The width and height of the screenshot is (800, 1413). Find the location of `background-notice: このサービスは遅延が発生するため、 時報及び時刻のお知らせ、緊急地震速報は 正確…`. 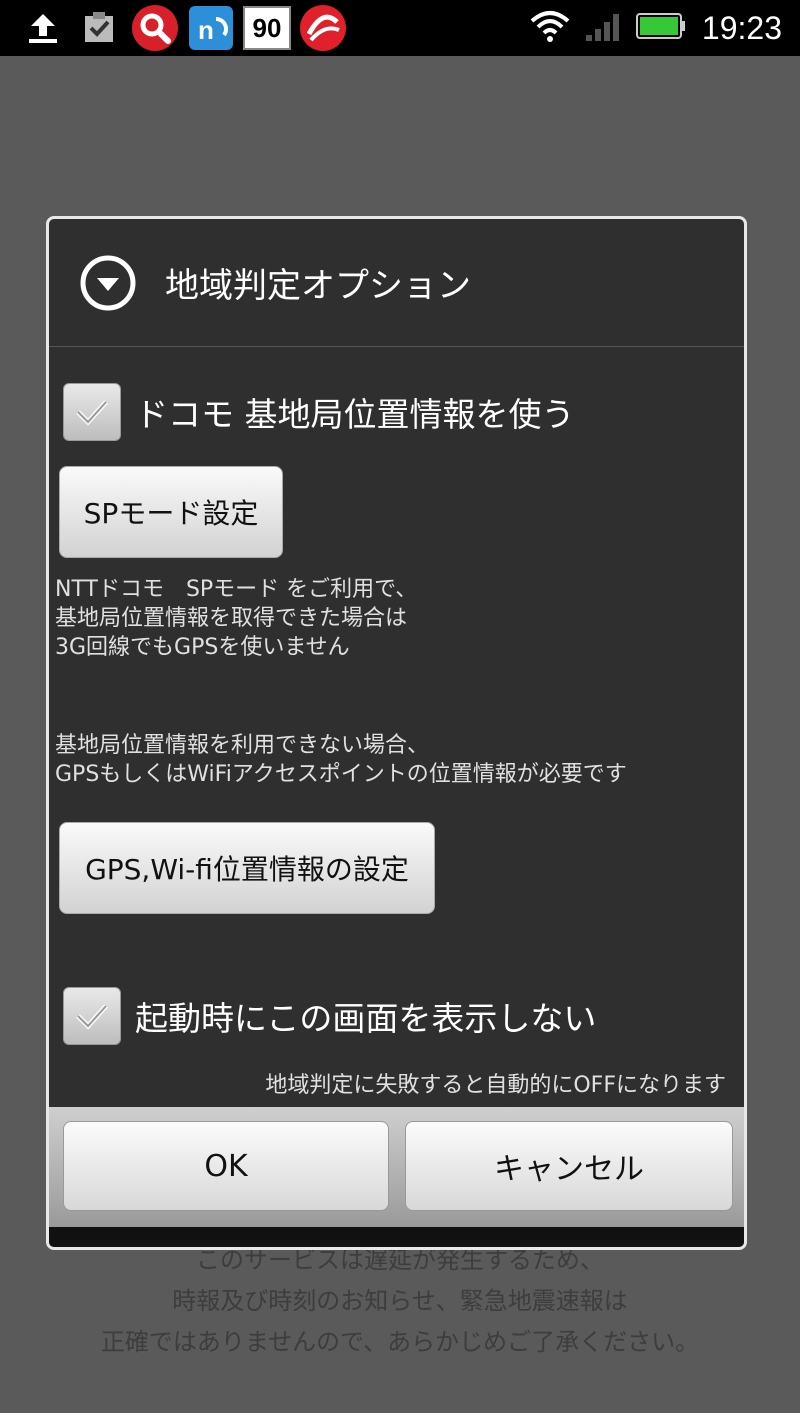

background-notice: このサービスは遅延が発生するため、 時報及び時刻のお知らせ、緊急地震速報は 正確… is located at coordinates (400, 1301).